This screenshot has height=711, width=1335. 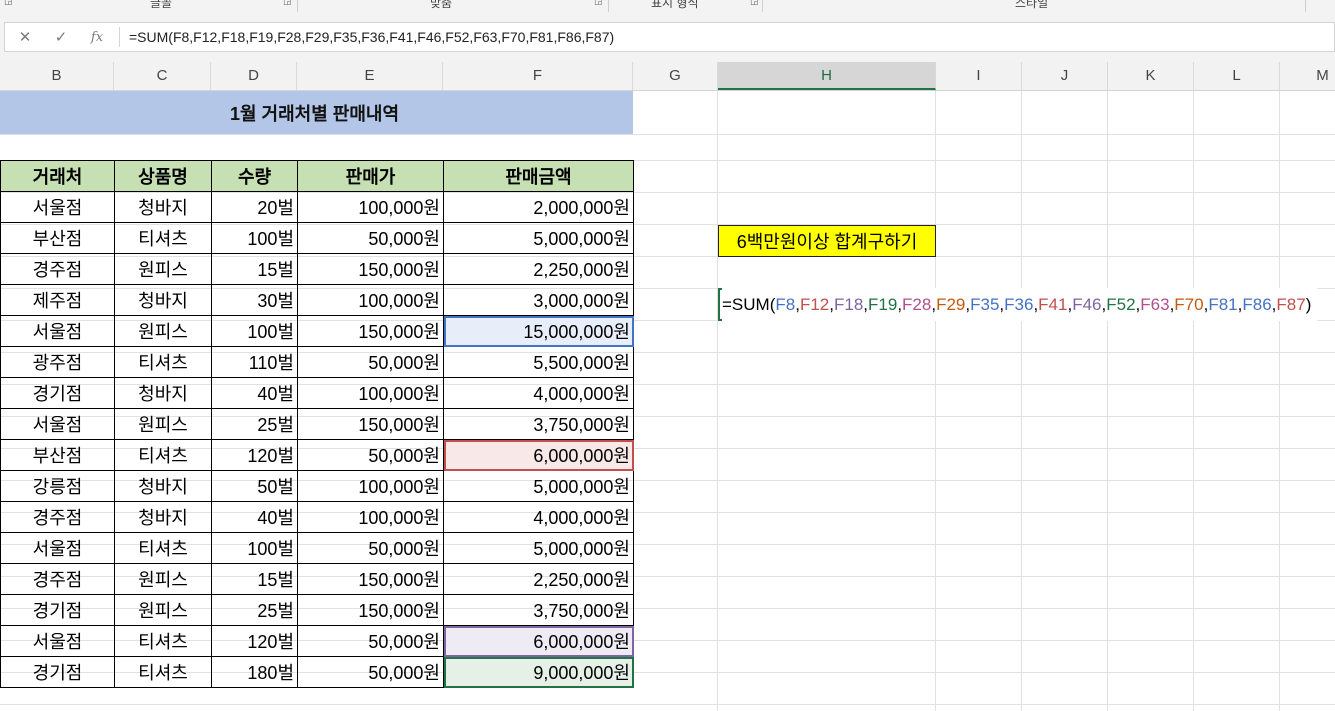 What do you see at coordinates (1151, 76) in the screenshot?
I see `column-header-k: K` at bounding box center [1151, 76].